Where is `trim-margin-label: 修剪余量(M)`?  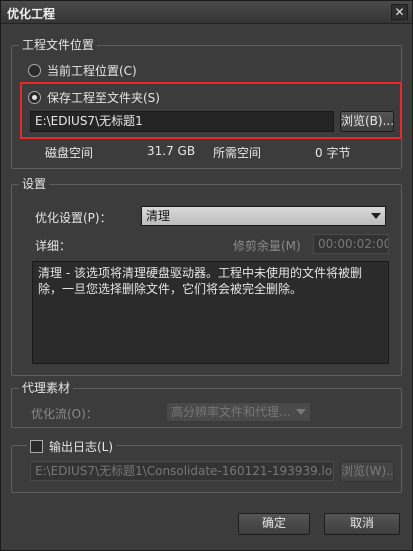 trim-margin-label: 修剪余量(M) is located at coordinates (267, 246).